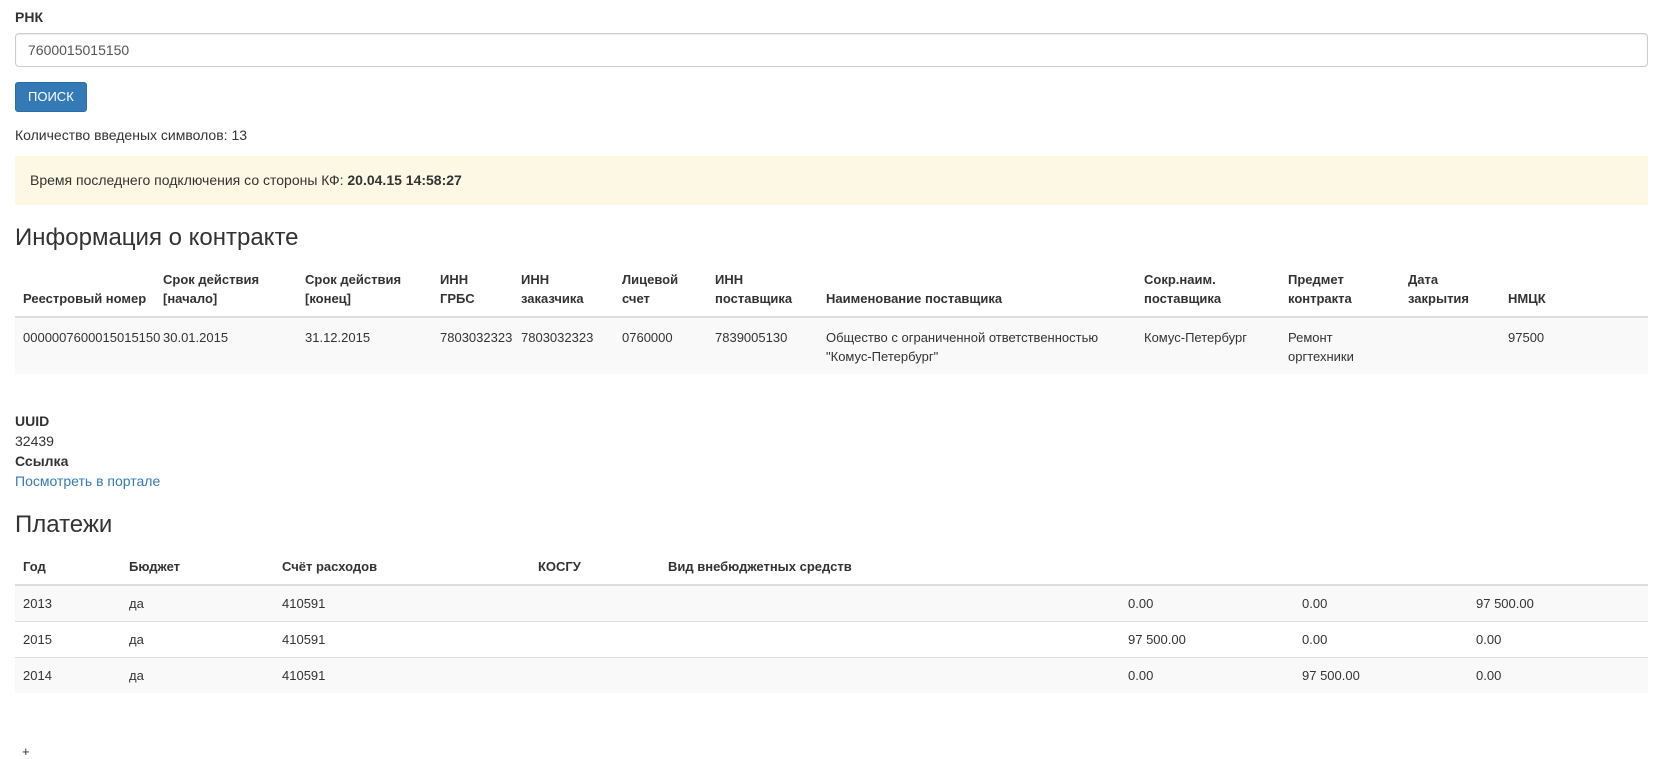 This screenshot has width=1665, height=759. Describe the element at coordinates (650, 289) in the screenshot. I see `col-account: Лицевой счет` at that location.